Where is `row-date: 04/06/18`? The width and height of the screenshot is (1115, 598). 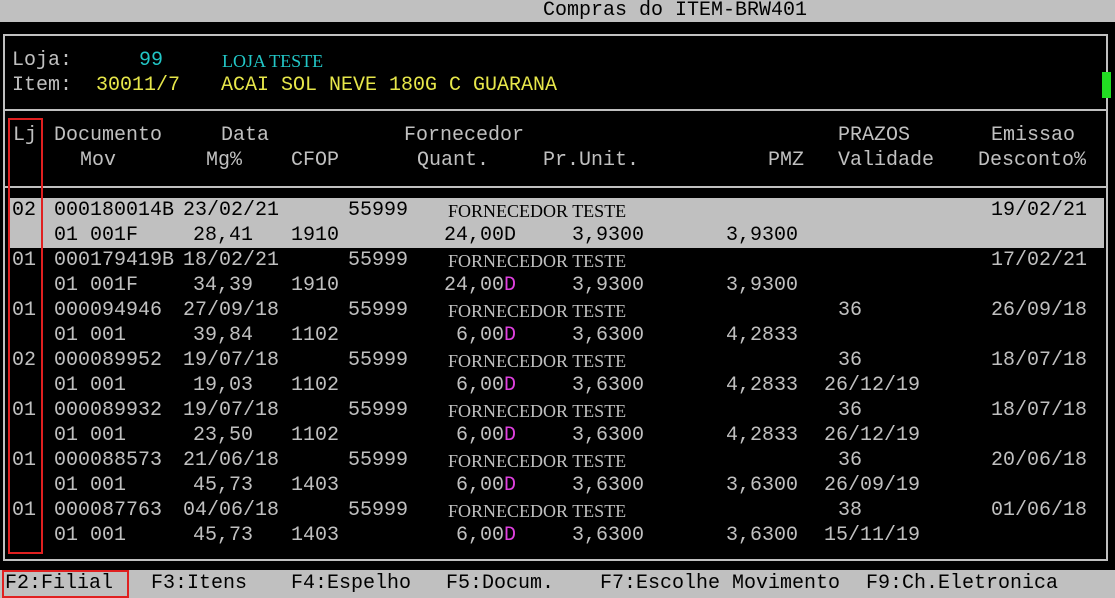 row-date: 04/06/18 is located at coordinates (231, 510).